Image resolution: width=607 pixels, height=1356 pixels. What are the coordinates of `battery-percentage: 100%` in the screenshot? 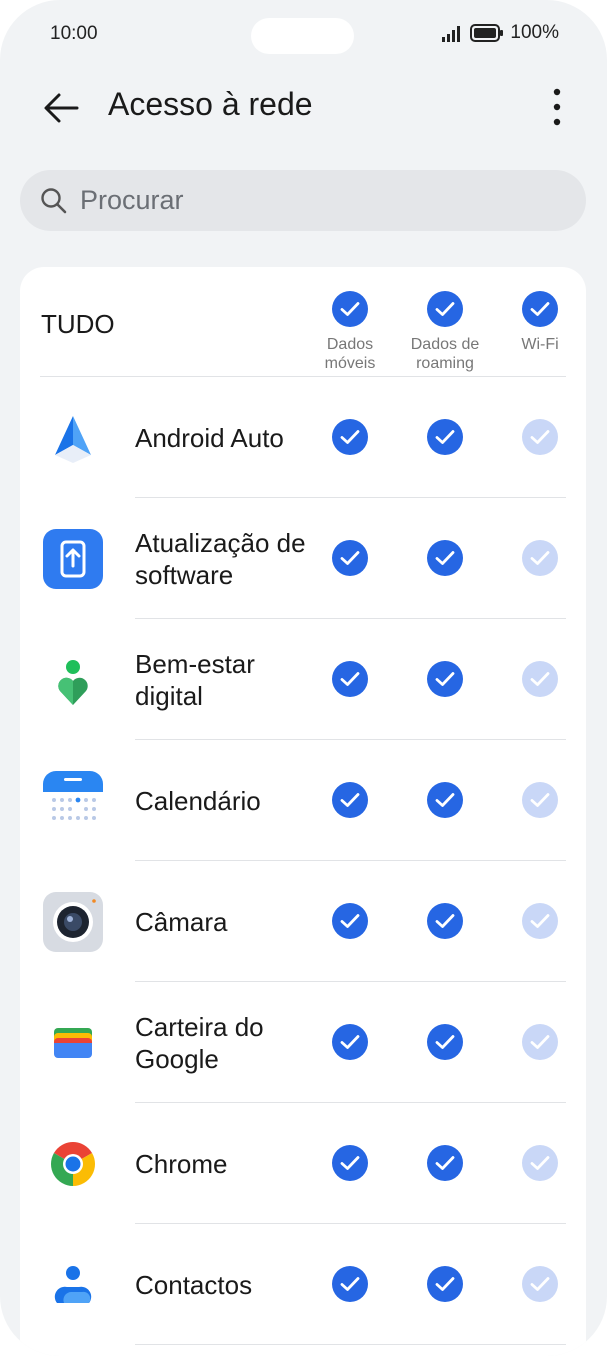 It's located at (534, 32).